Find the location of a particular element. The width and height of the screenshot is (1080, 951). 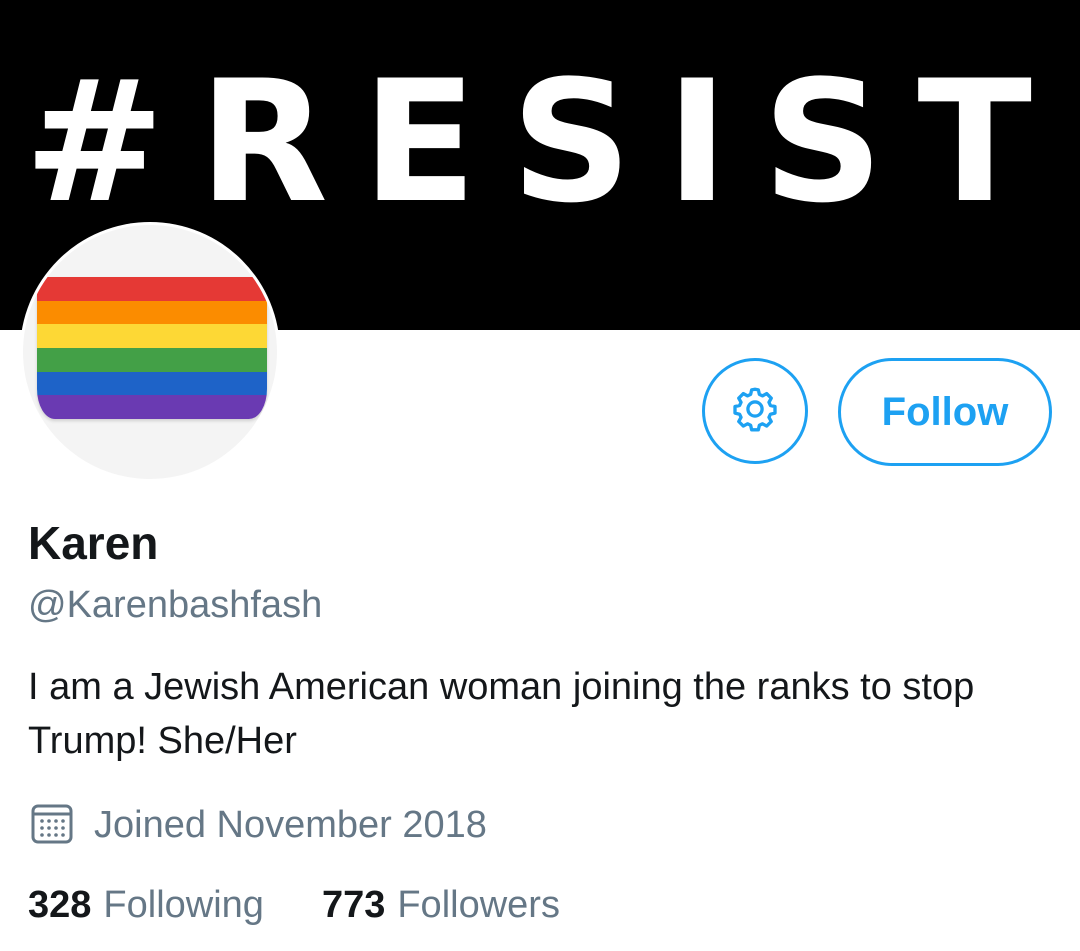

settings-button is located at coordinates (755, 411).